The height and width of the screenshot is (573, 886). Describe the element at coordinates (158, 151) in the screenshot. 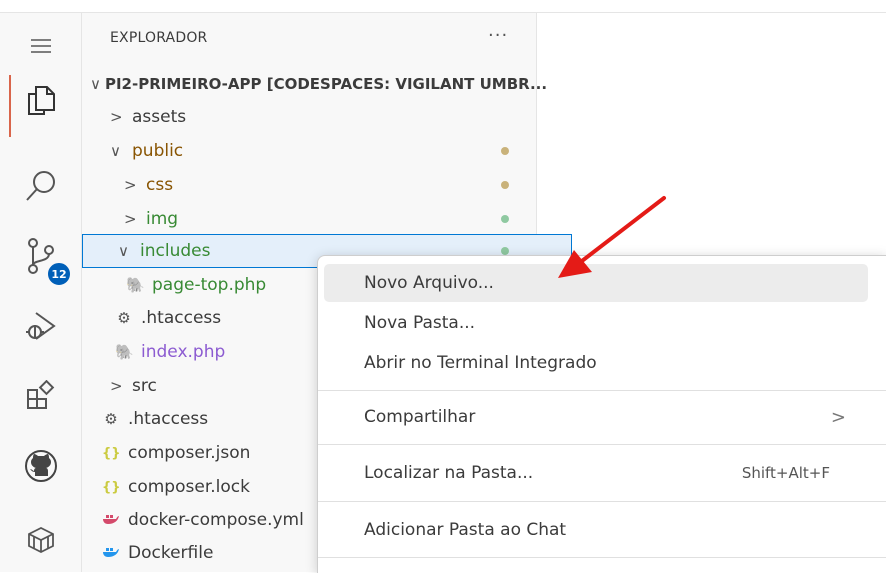

I see `tree-item-label: public` at that location.